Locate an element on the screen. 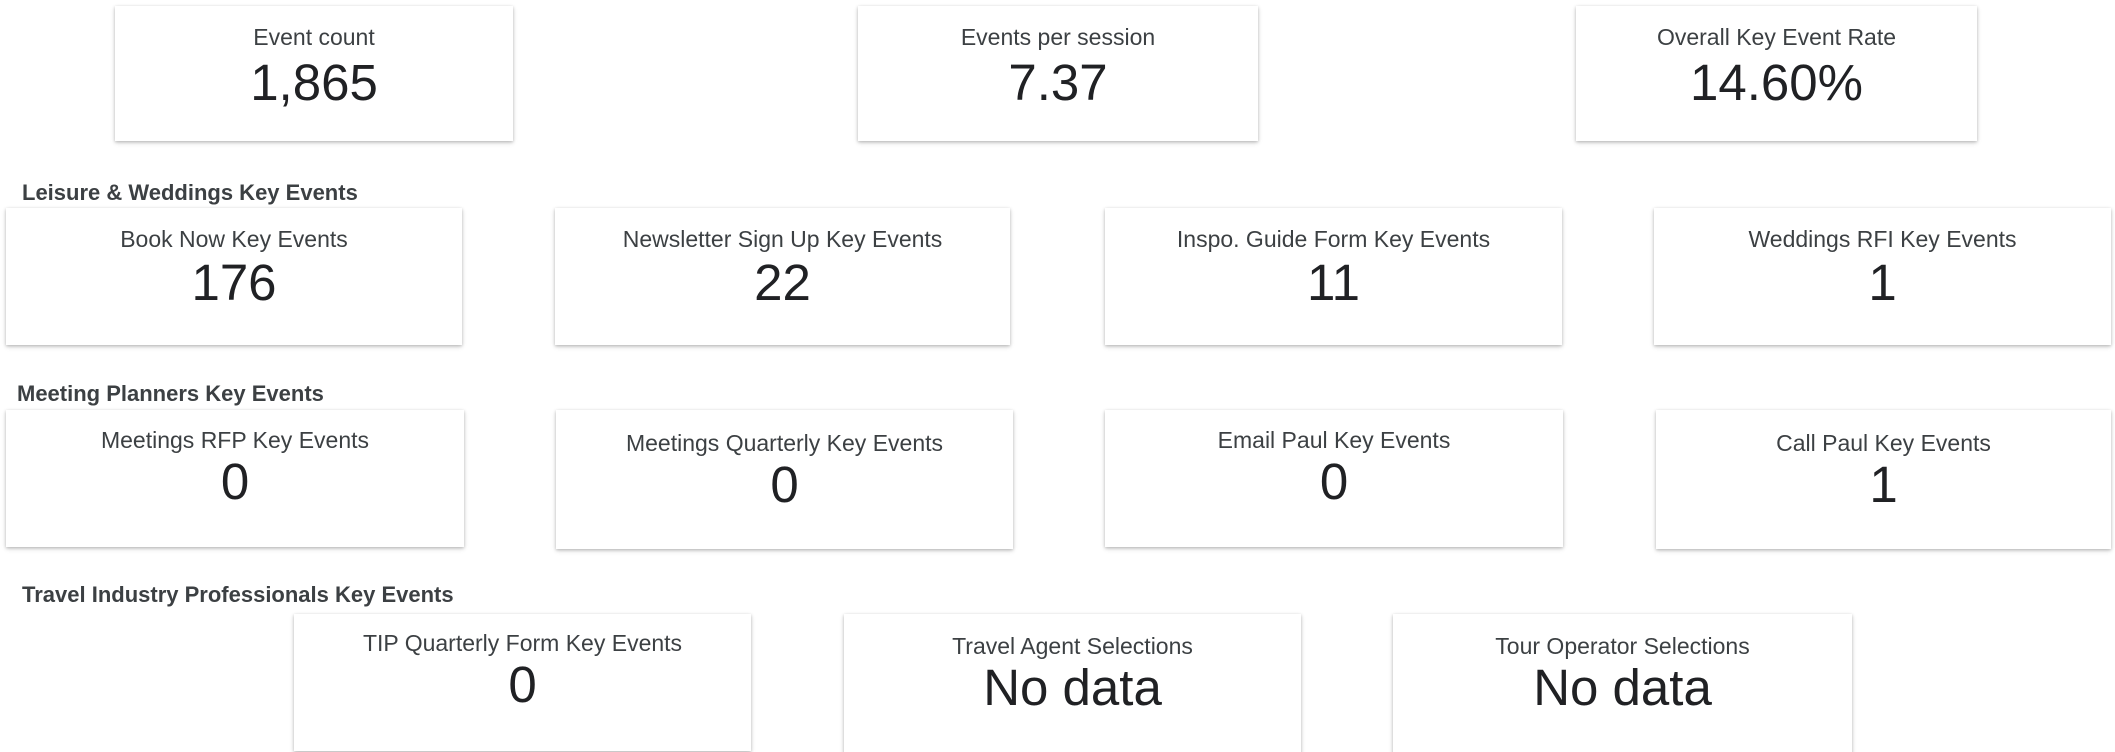  inspo-guide-form-scorecard: Inspo. Guide Form Key Events 11 is located at coordinates (1333, 276).